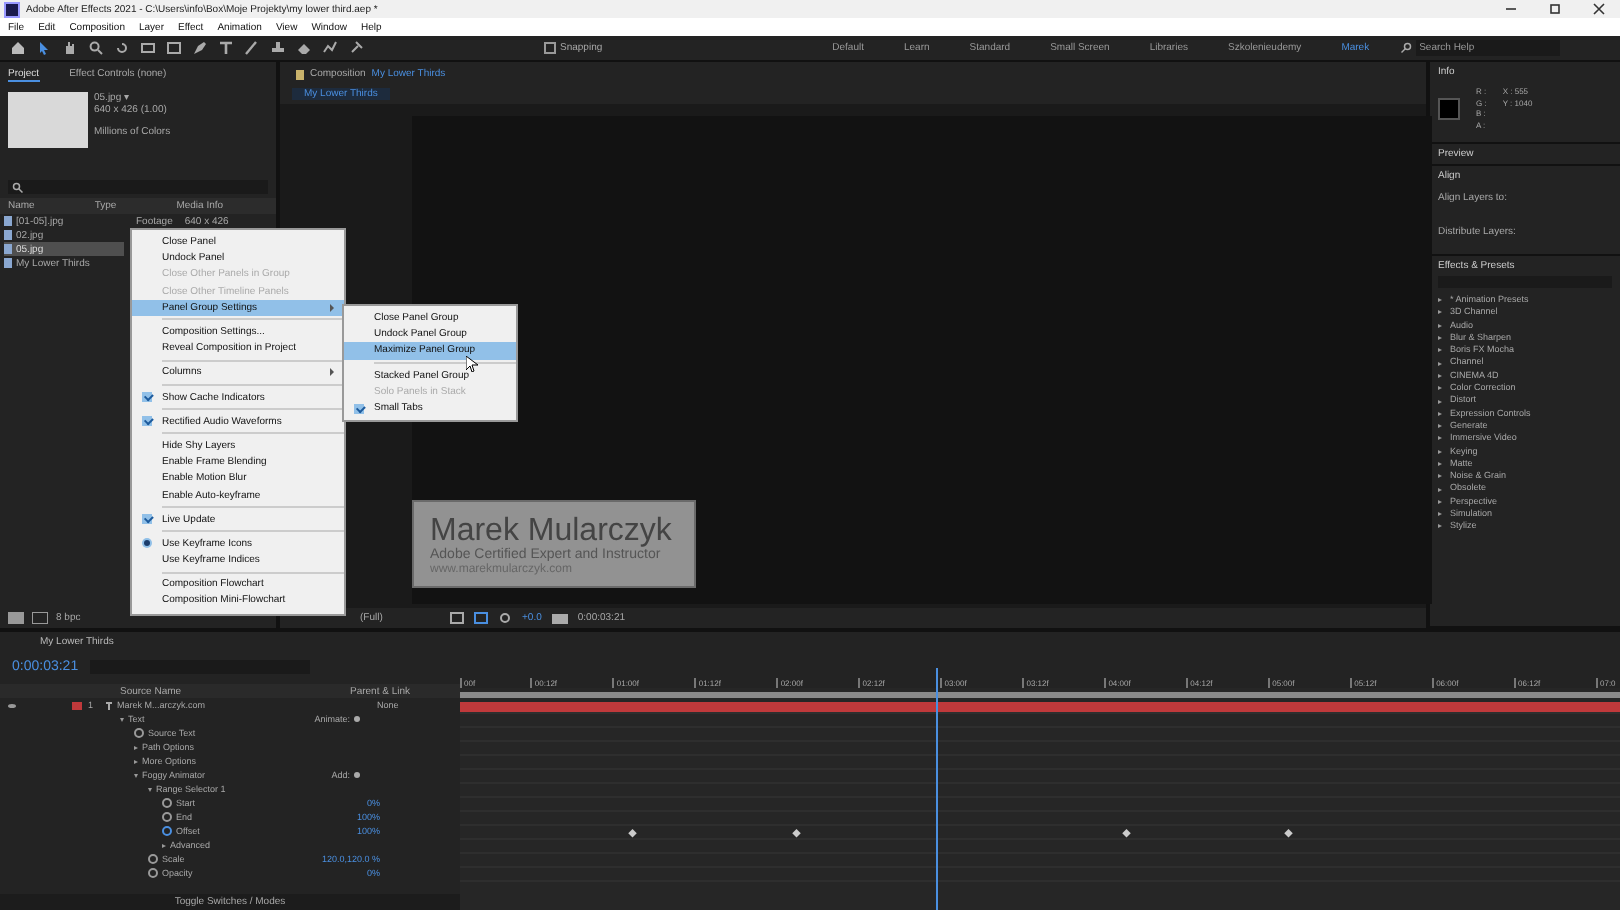 Image resolution: width=1620 pixels, height=910 pixels. Describe the element at coordinates (174, 48) in the screenshot. I see `rectangle-tool-icon` at that location.